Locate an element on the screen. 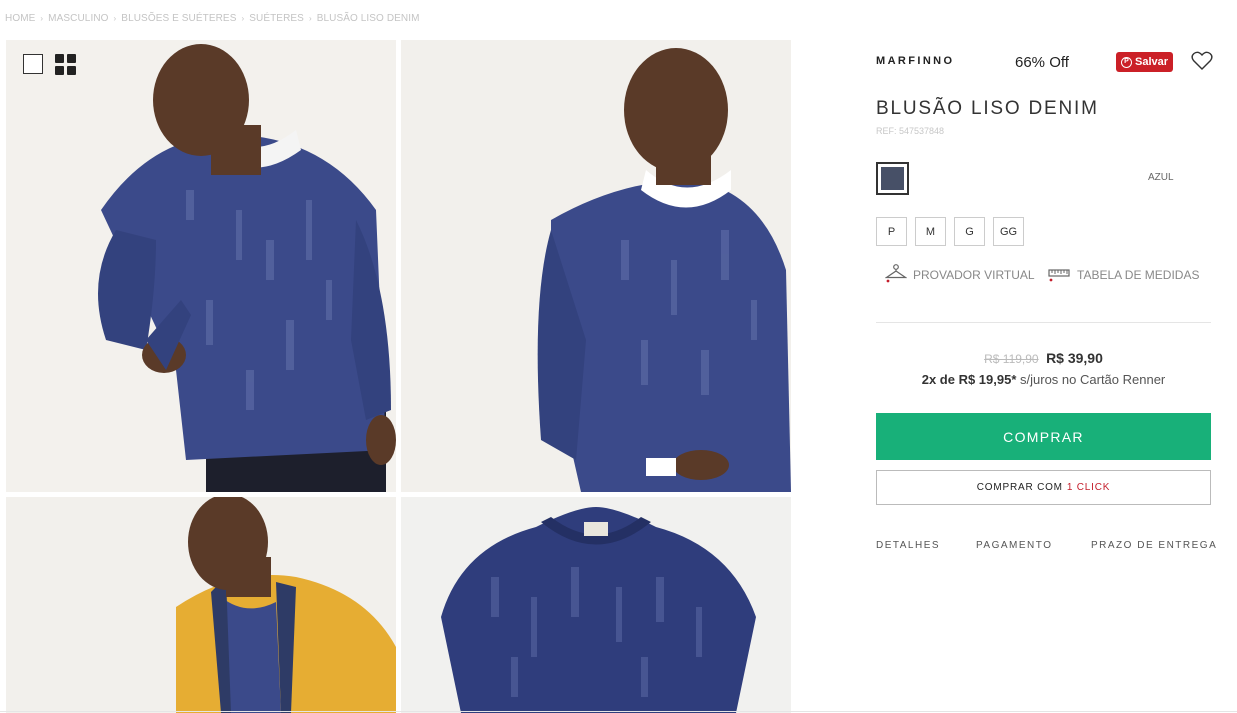 This screenshot has width=1237, height=713. one-click-label: COMPRAR COM is located at coordinates (1019, 487).